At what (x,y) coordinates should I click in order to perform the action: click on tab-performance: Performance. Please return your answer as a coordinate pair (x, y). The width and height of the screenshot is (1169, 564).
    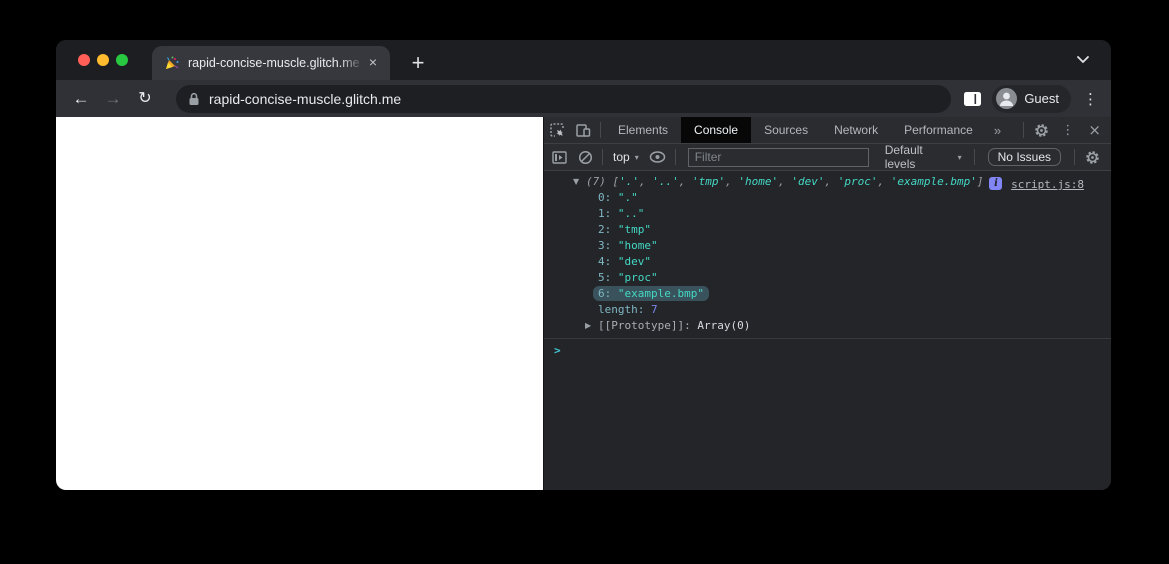
    Looking at the image, I should click on (938, 130).